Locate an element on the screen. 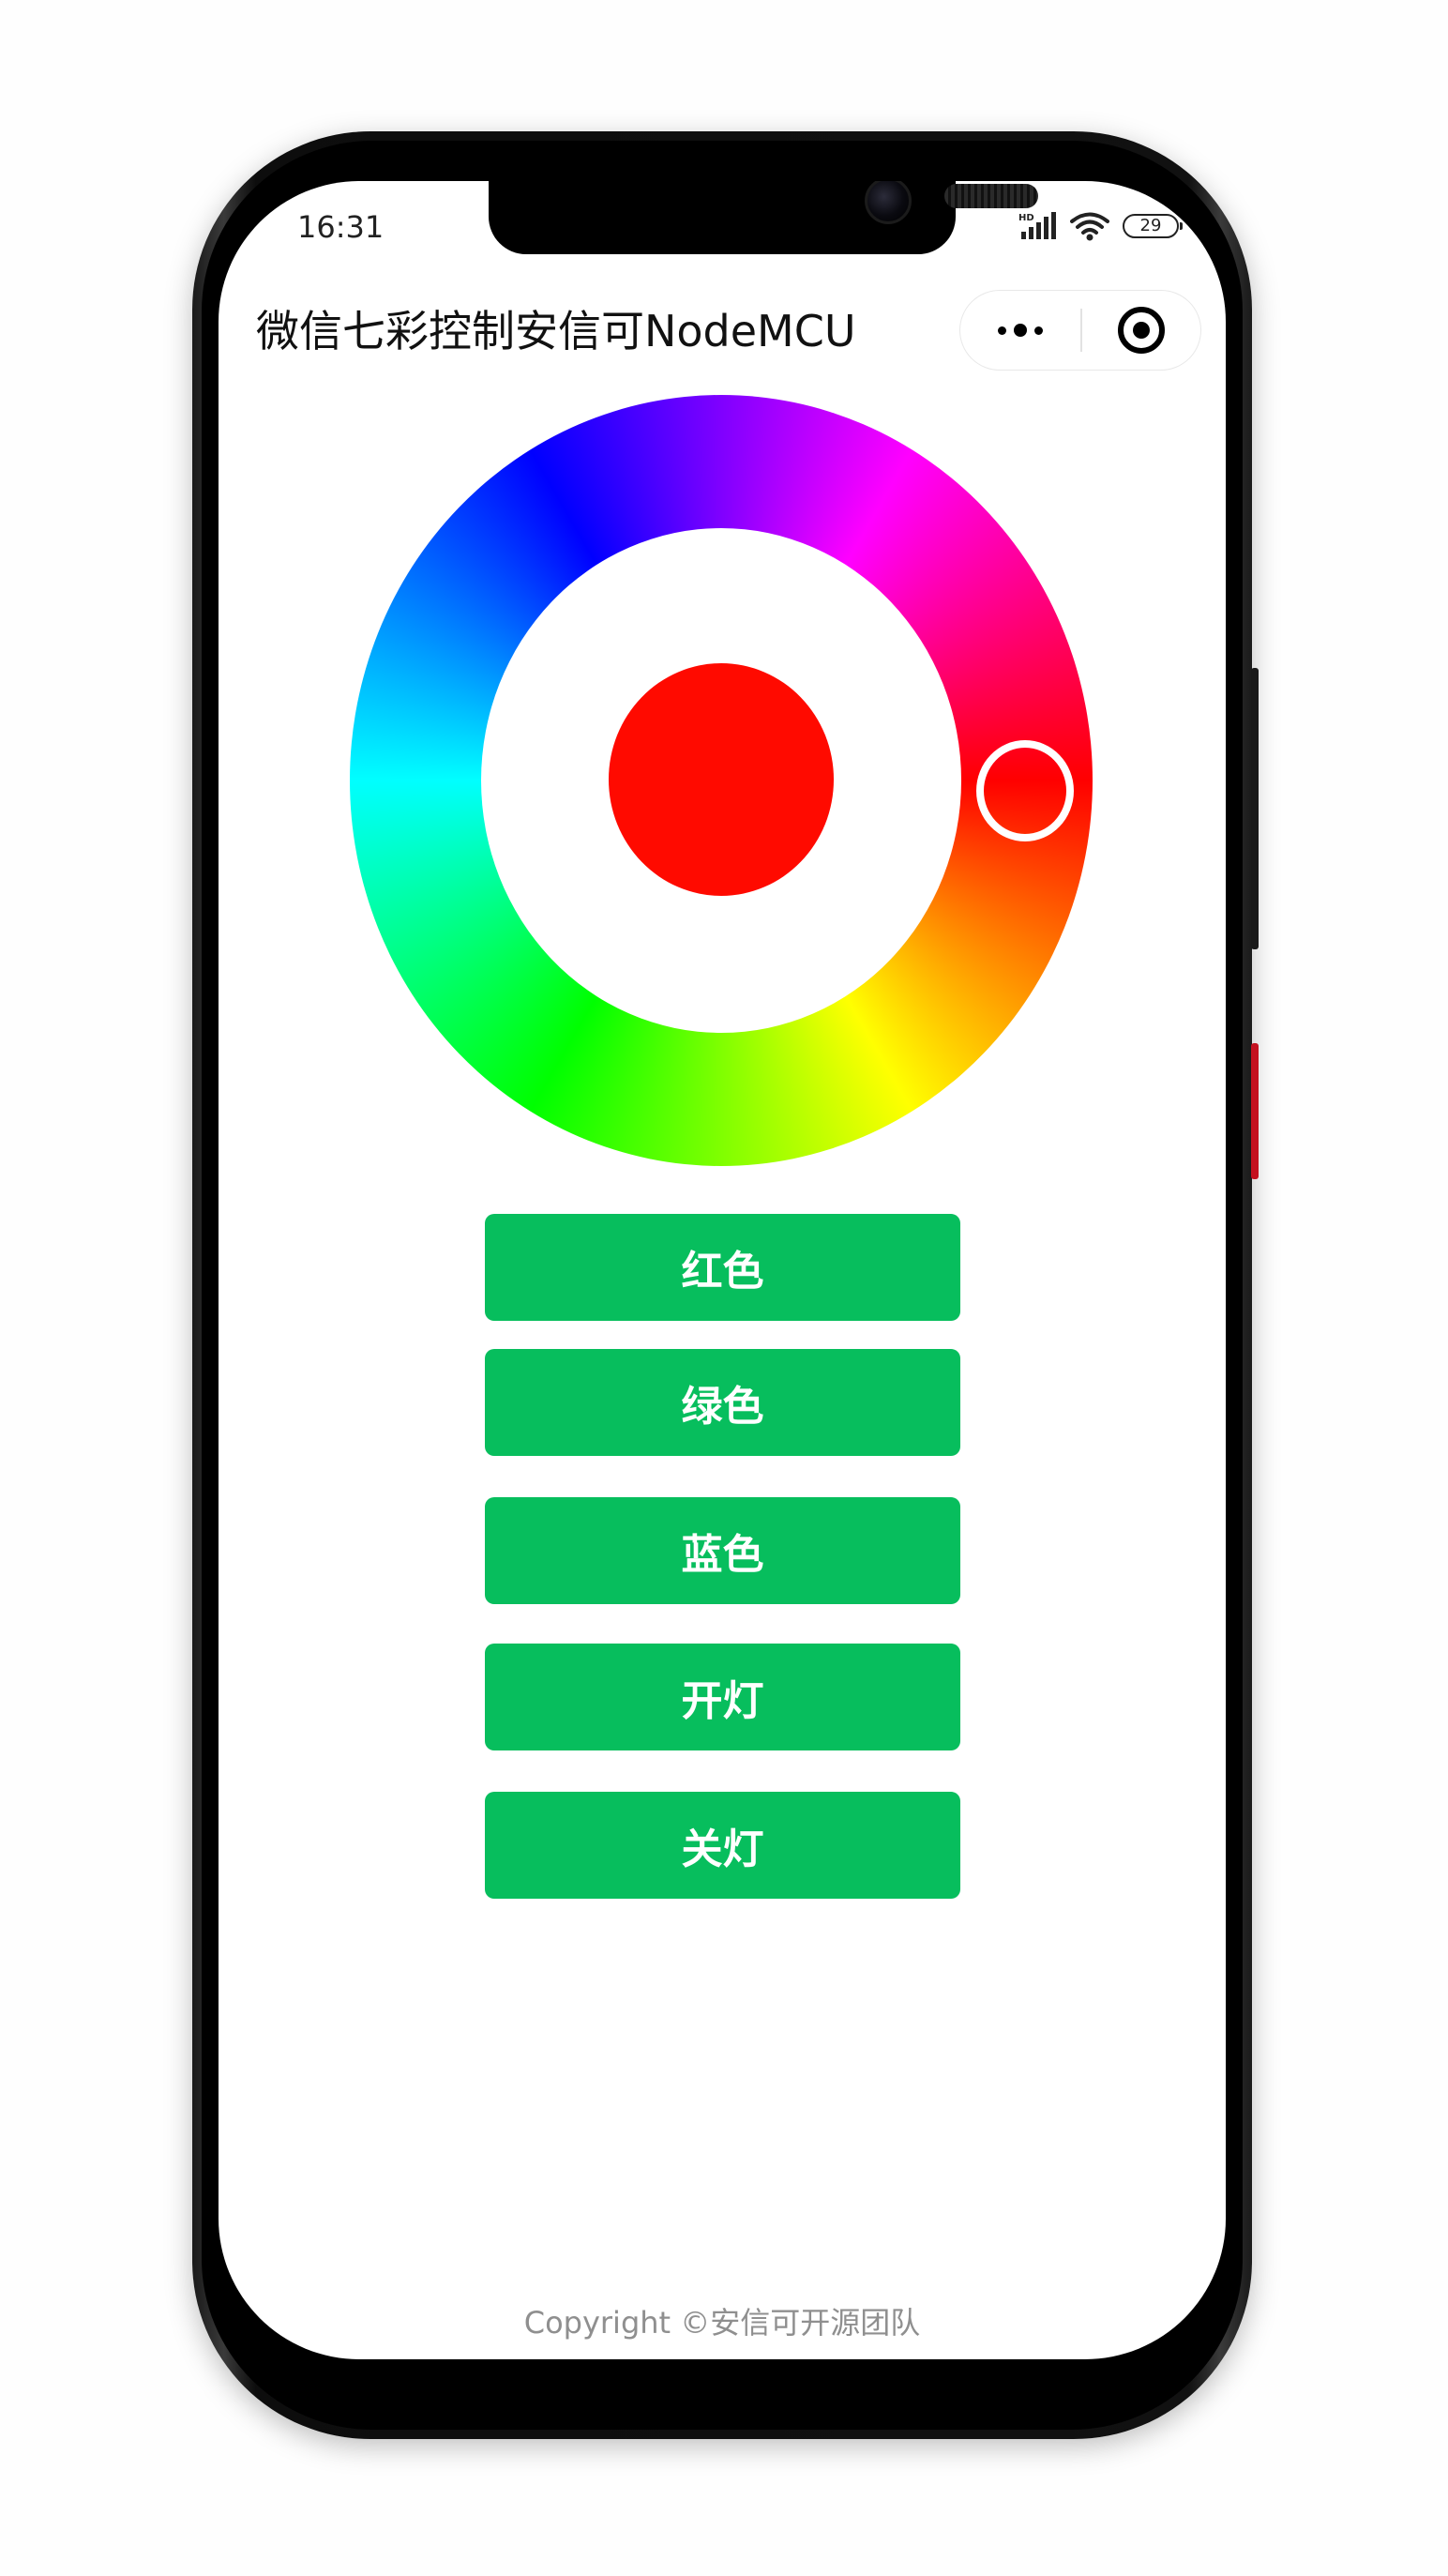 Image resolution: width=1448 pixels, height=2576 pixels. mini-program-capsule is located at coordinates (1080, 330).